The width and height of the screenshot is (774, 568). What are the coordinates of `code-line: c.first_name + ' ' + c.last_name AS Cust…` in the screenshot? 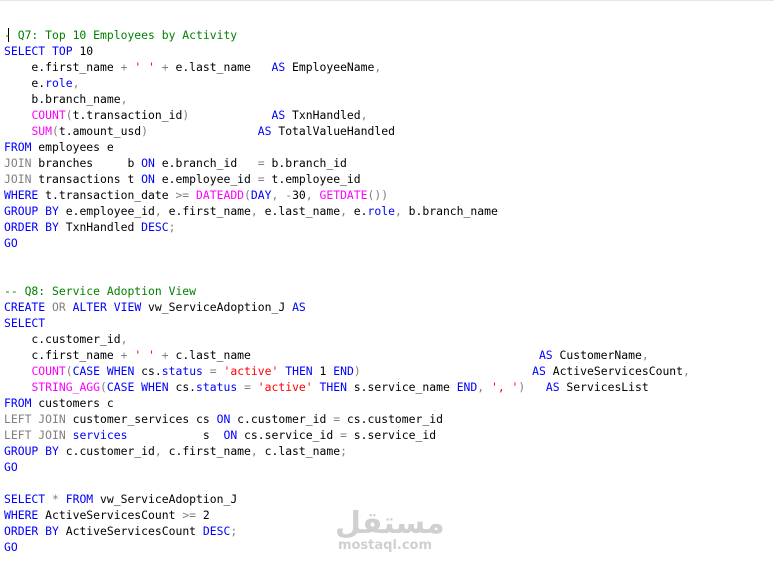 It's located at (347, 355).